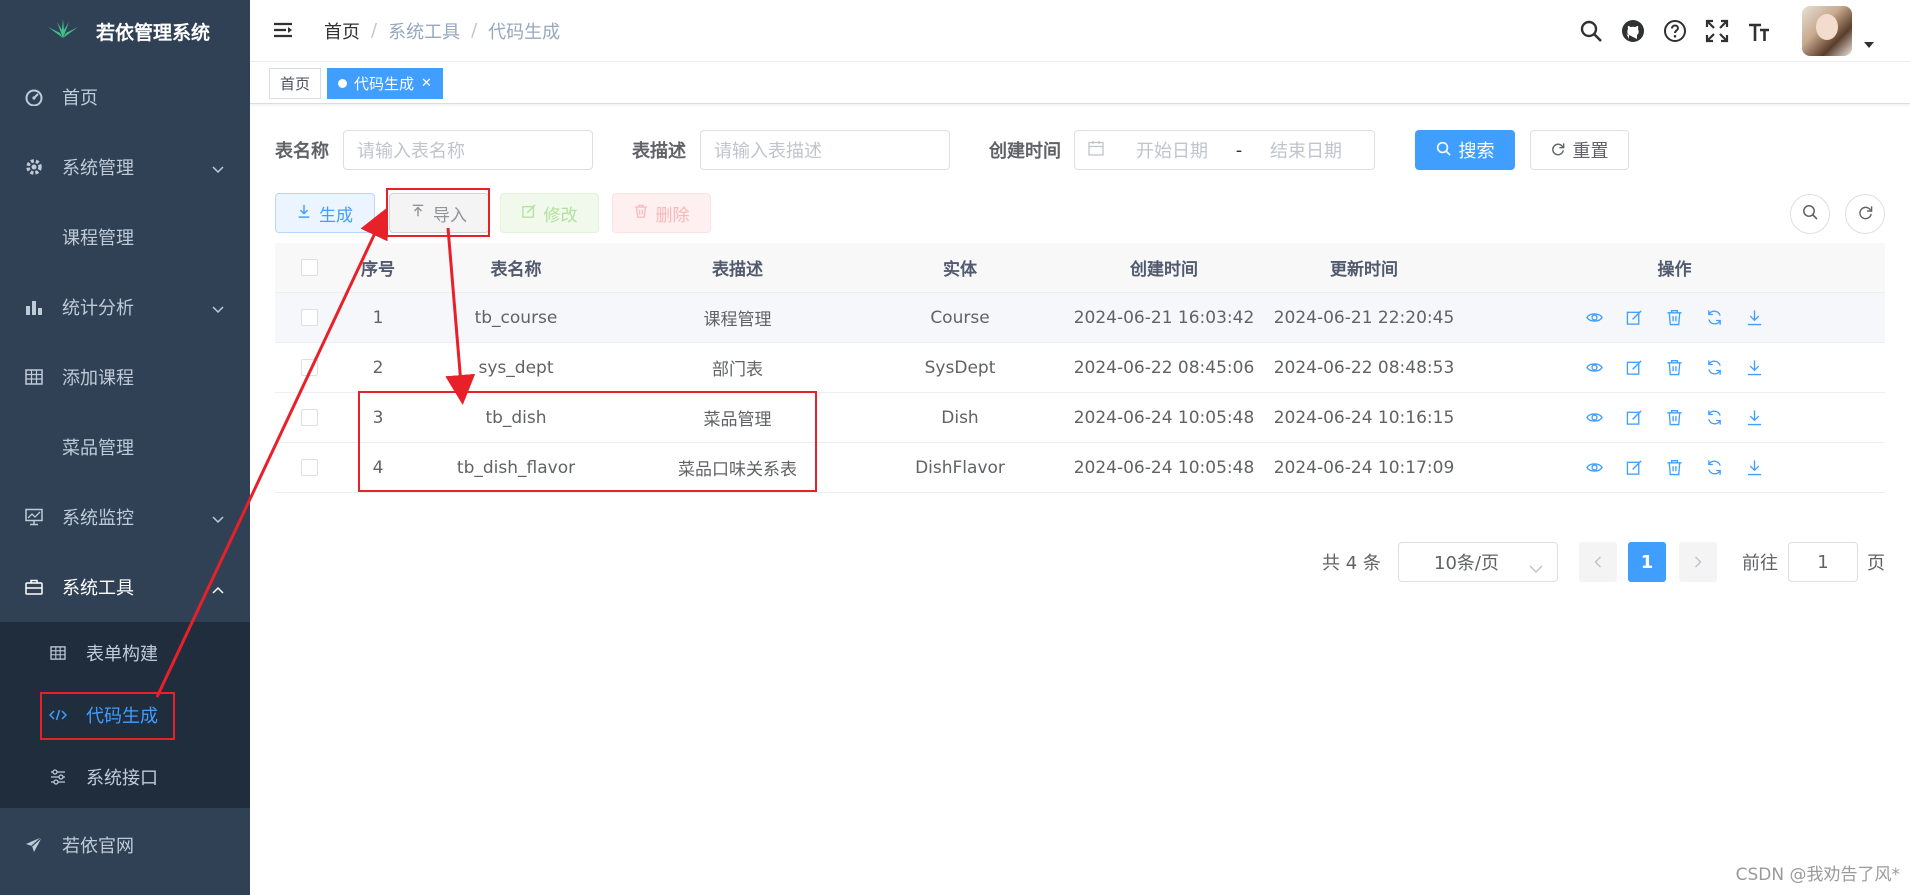  Describe the element at coordinates (34, 587) in the screenshot. I see `toolbox-icon` at that location.